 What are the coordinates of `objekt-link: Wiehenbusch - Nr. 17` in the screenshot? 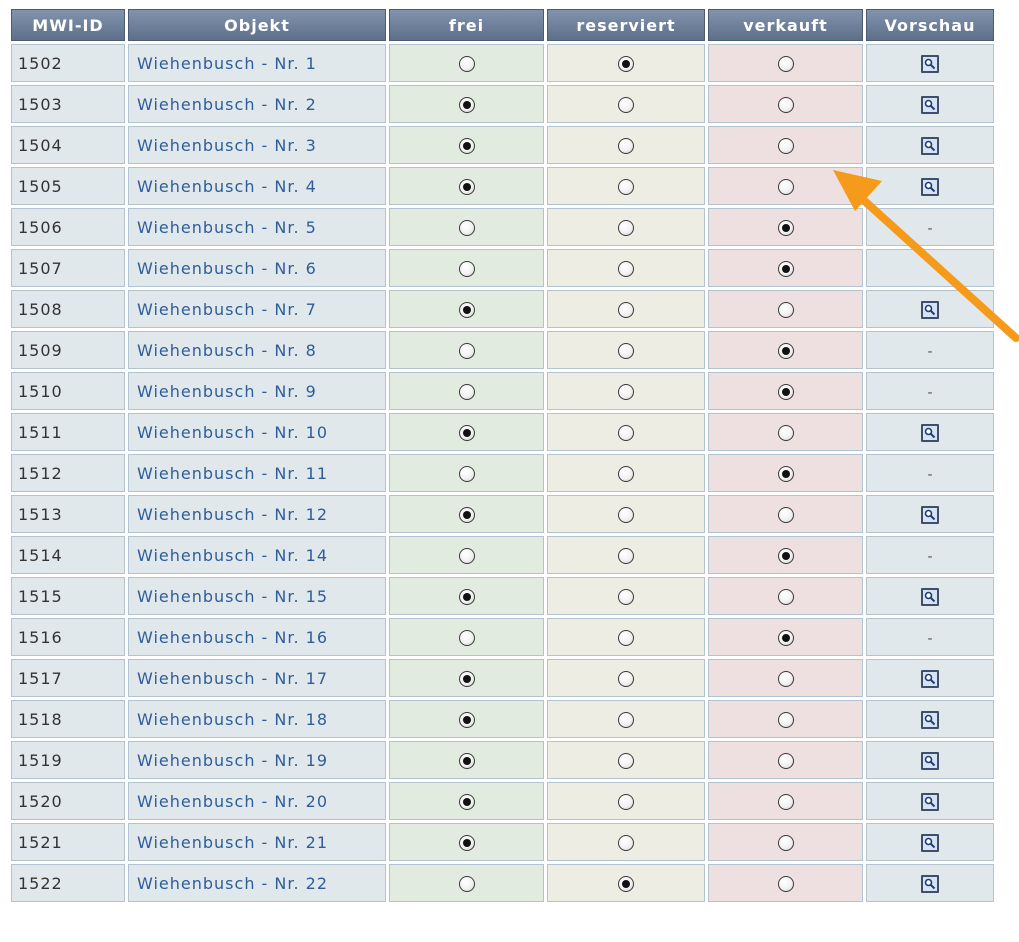 It's located at (257, 678).